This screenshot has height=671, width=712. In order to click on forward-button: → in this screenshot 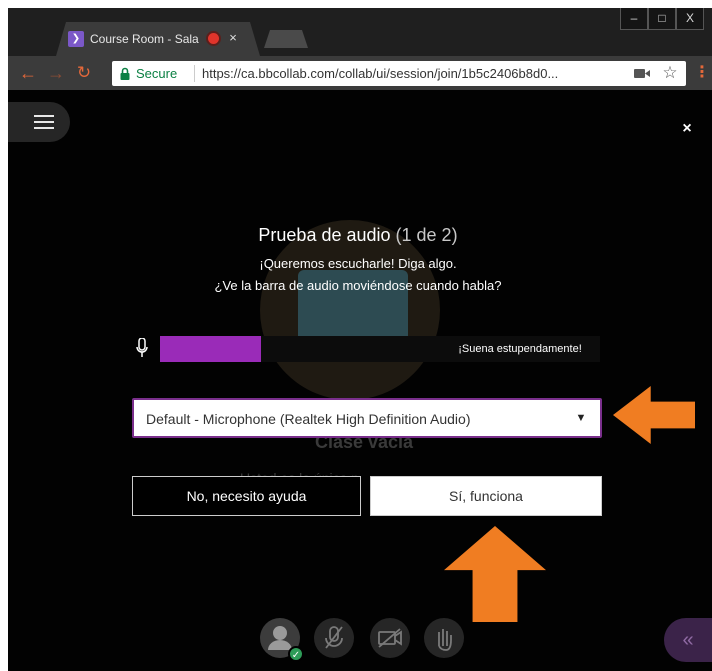, I will do `click(56, 73)`.